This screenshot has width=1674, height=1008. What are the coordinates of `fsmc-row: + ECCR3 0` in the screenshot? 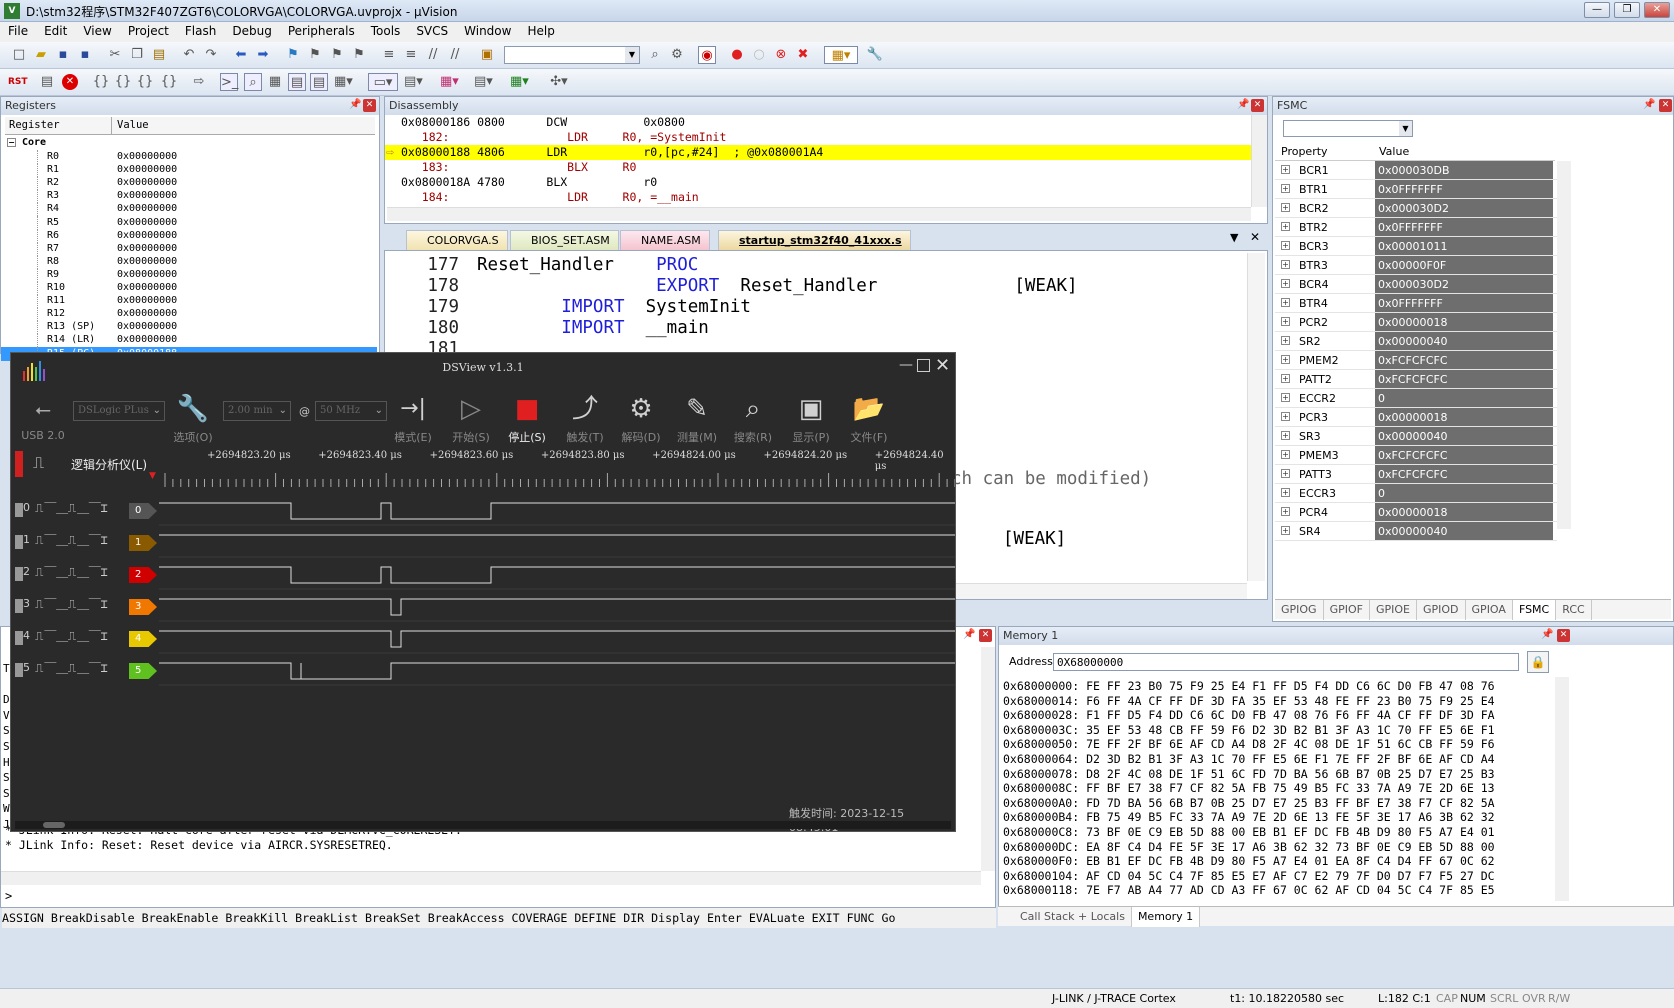 It's located at (1416, 493).